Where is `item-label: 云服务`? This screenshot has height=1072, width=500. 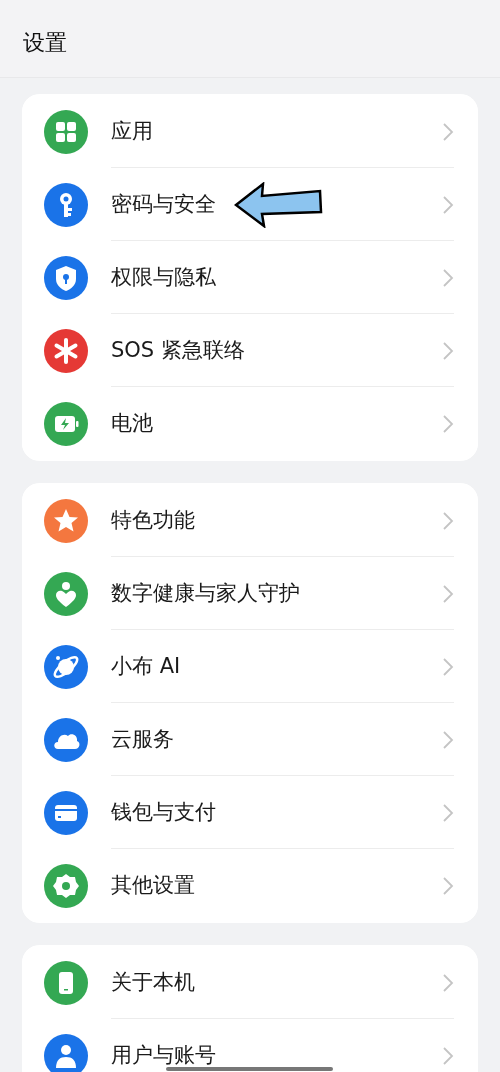
item-label: 云服务 is located at coordinates (142, 739).